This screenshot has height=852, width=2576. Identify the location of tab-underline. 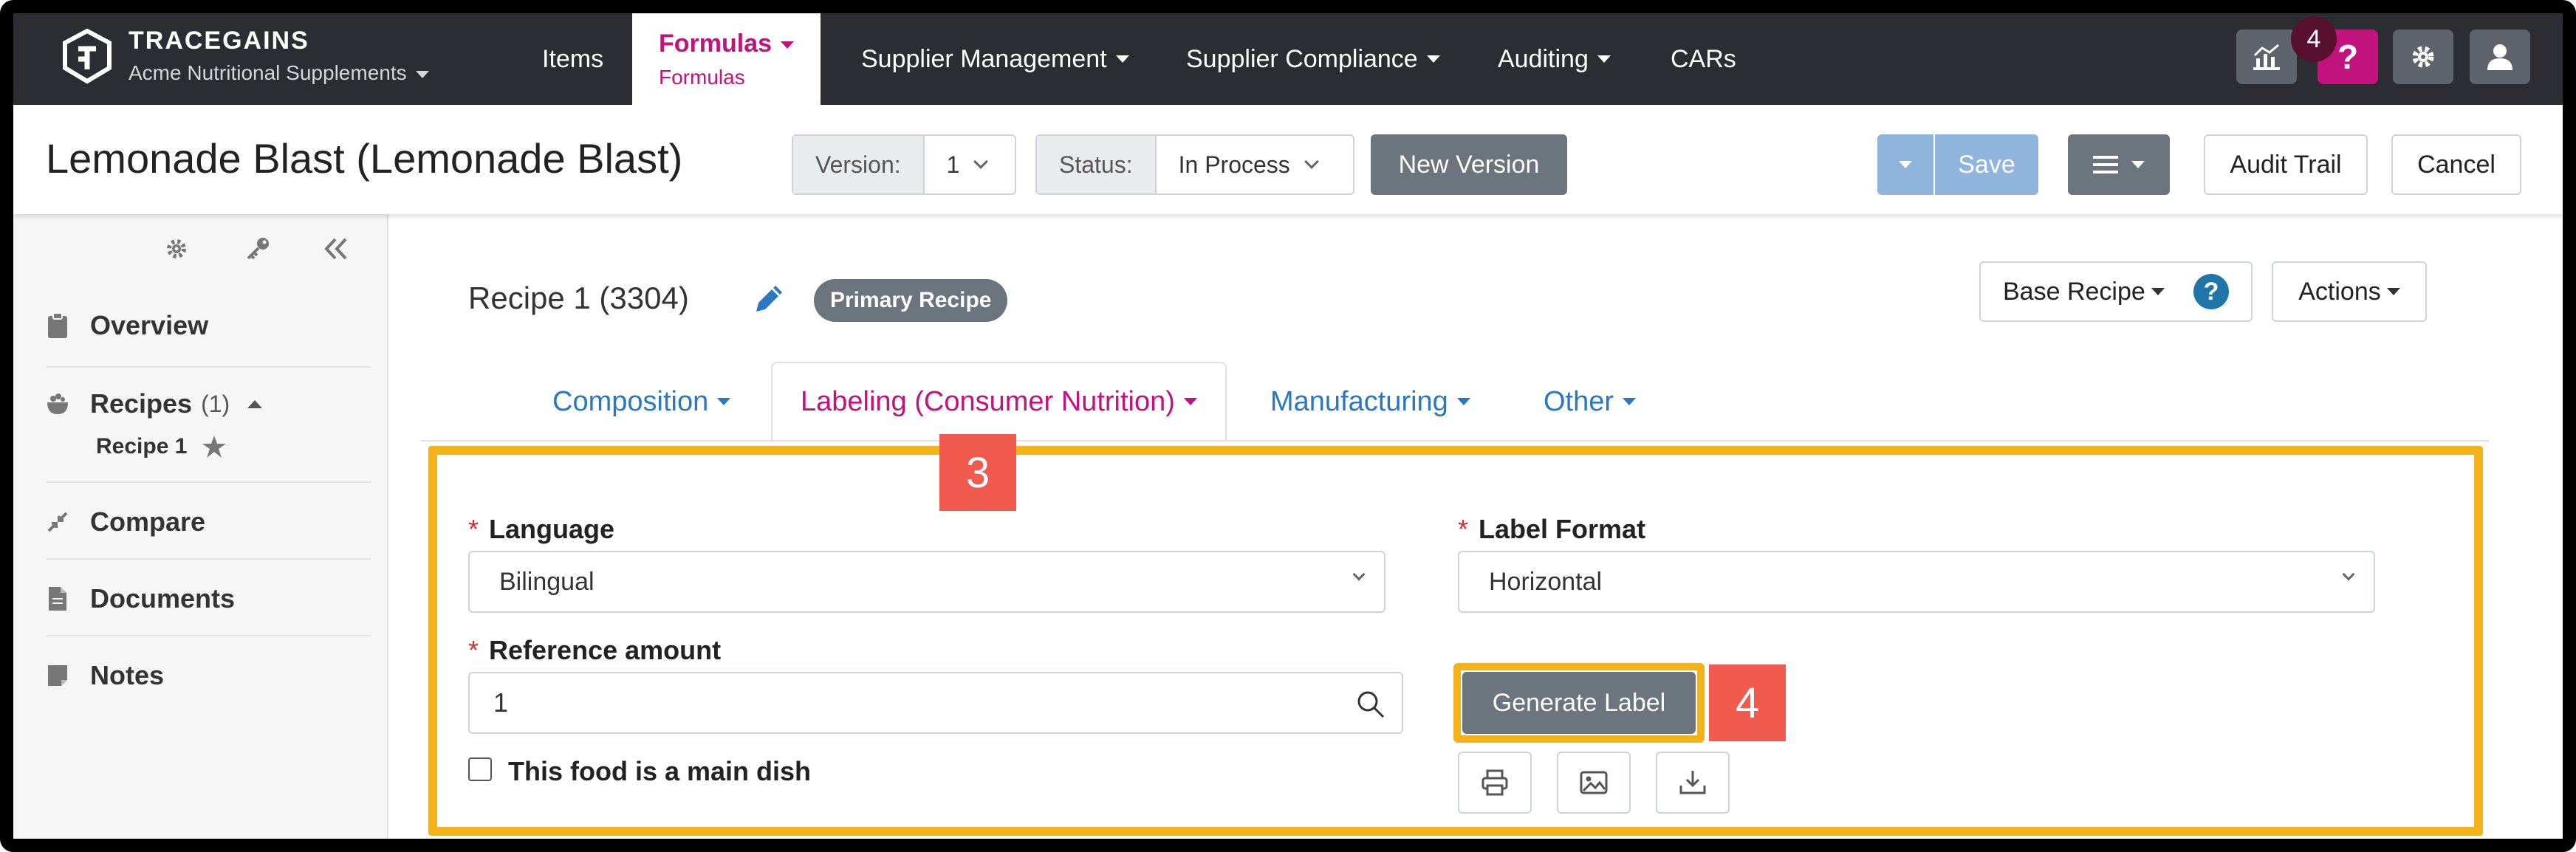
(1455, 441).